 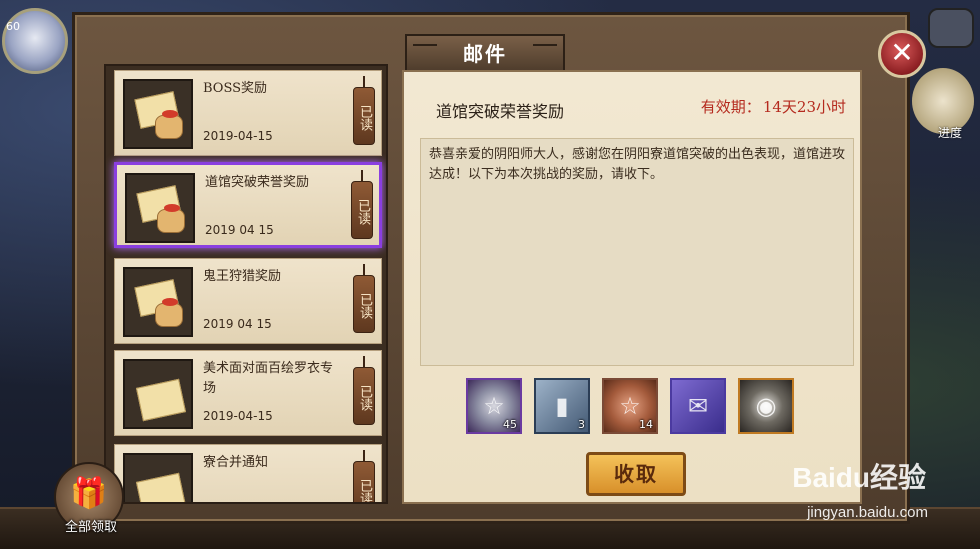 I want to click on collect-button: 收取, so click(x=636, y=474).